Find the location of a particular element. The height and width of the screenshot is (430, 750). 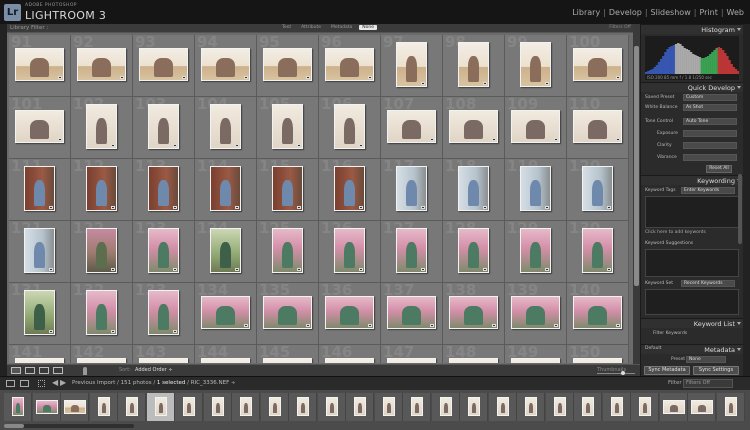

grid-cell: 121 is located at coordinates (40, 251).